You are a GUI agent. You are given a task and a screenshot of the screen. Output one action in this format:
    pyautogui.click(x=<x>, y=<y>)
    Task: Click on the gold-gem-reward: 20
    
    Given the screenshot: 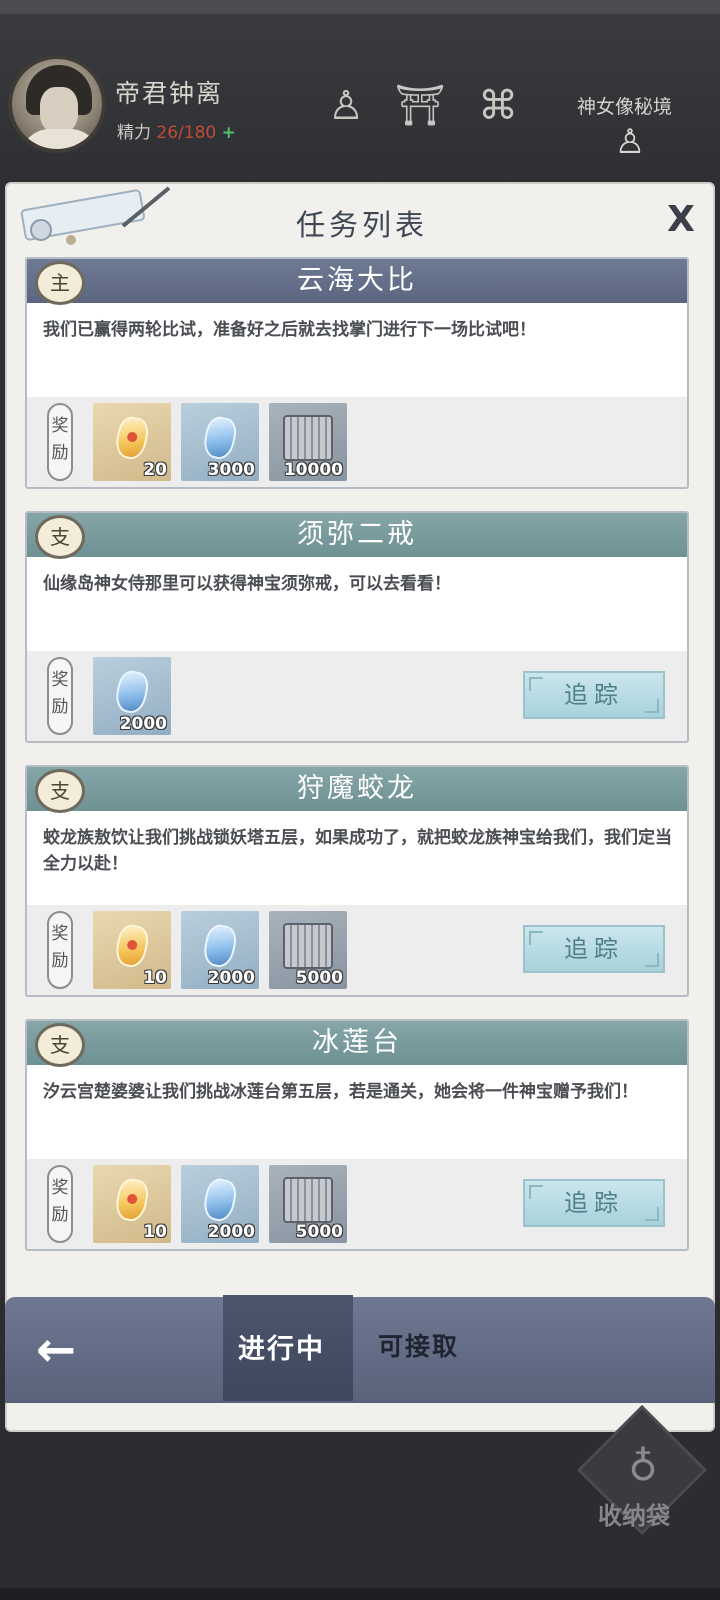 What is the action you would take?
    pyautogui.click(x=132, y=442)
    